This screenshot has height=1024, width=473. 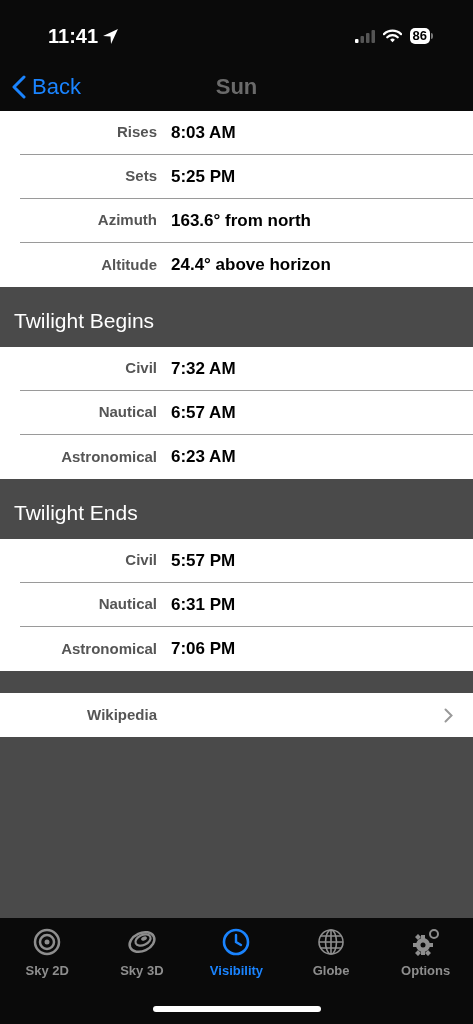 I want to click on row-value: 6:23 AM, so click(x=203, y=457).